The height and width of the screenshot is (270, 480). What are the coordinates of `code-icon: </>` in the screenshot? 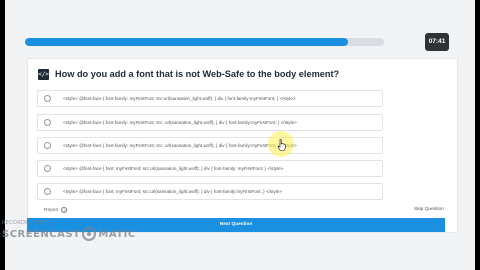 It's located at (43, 74).